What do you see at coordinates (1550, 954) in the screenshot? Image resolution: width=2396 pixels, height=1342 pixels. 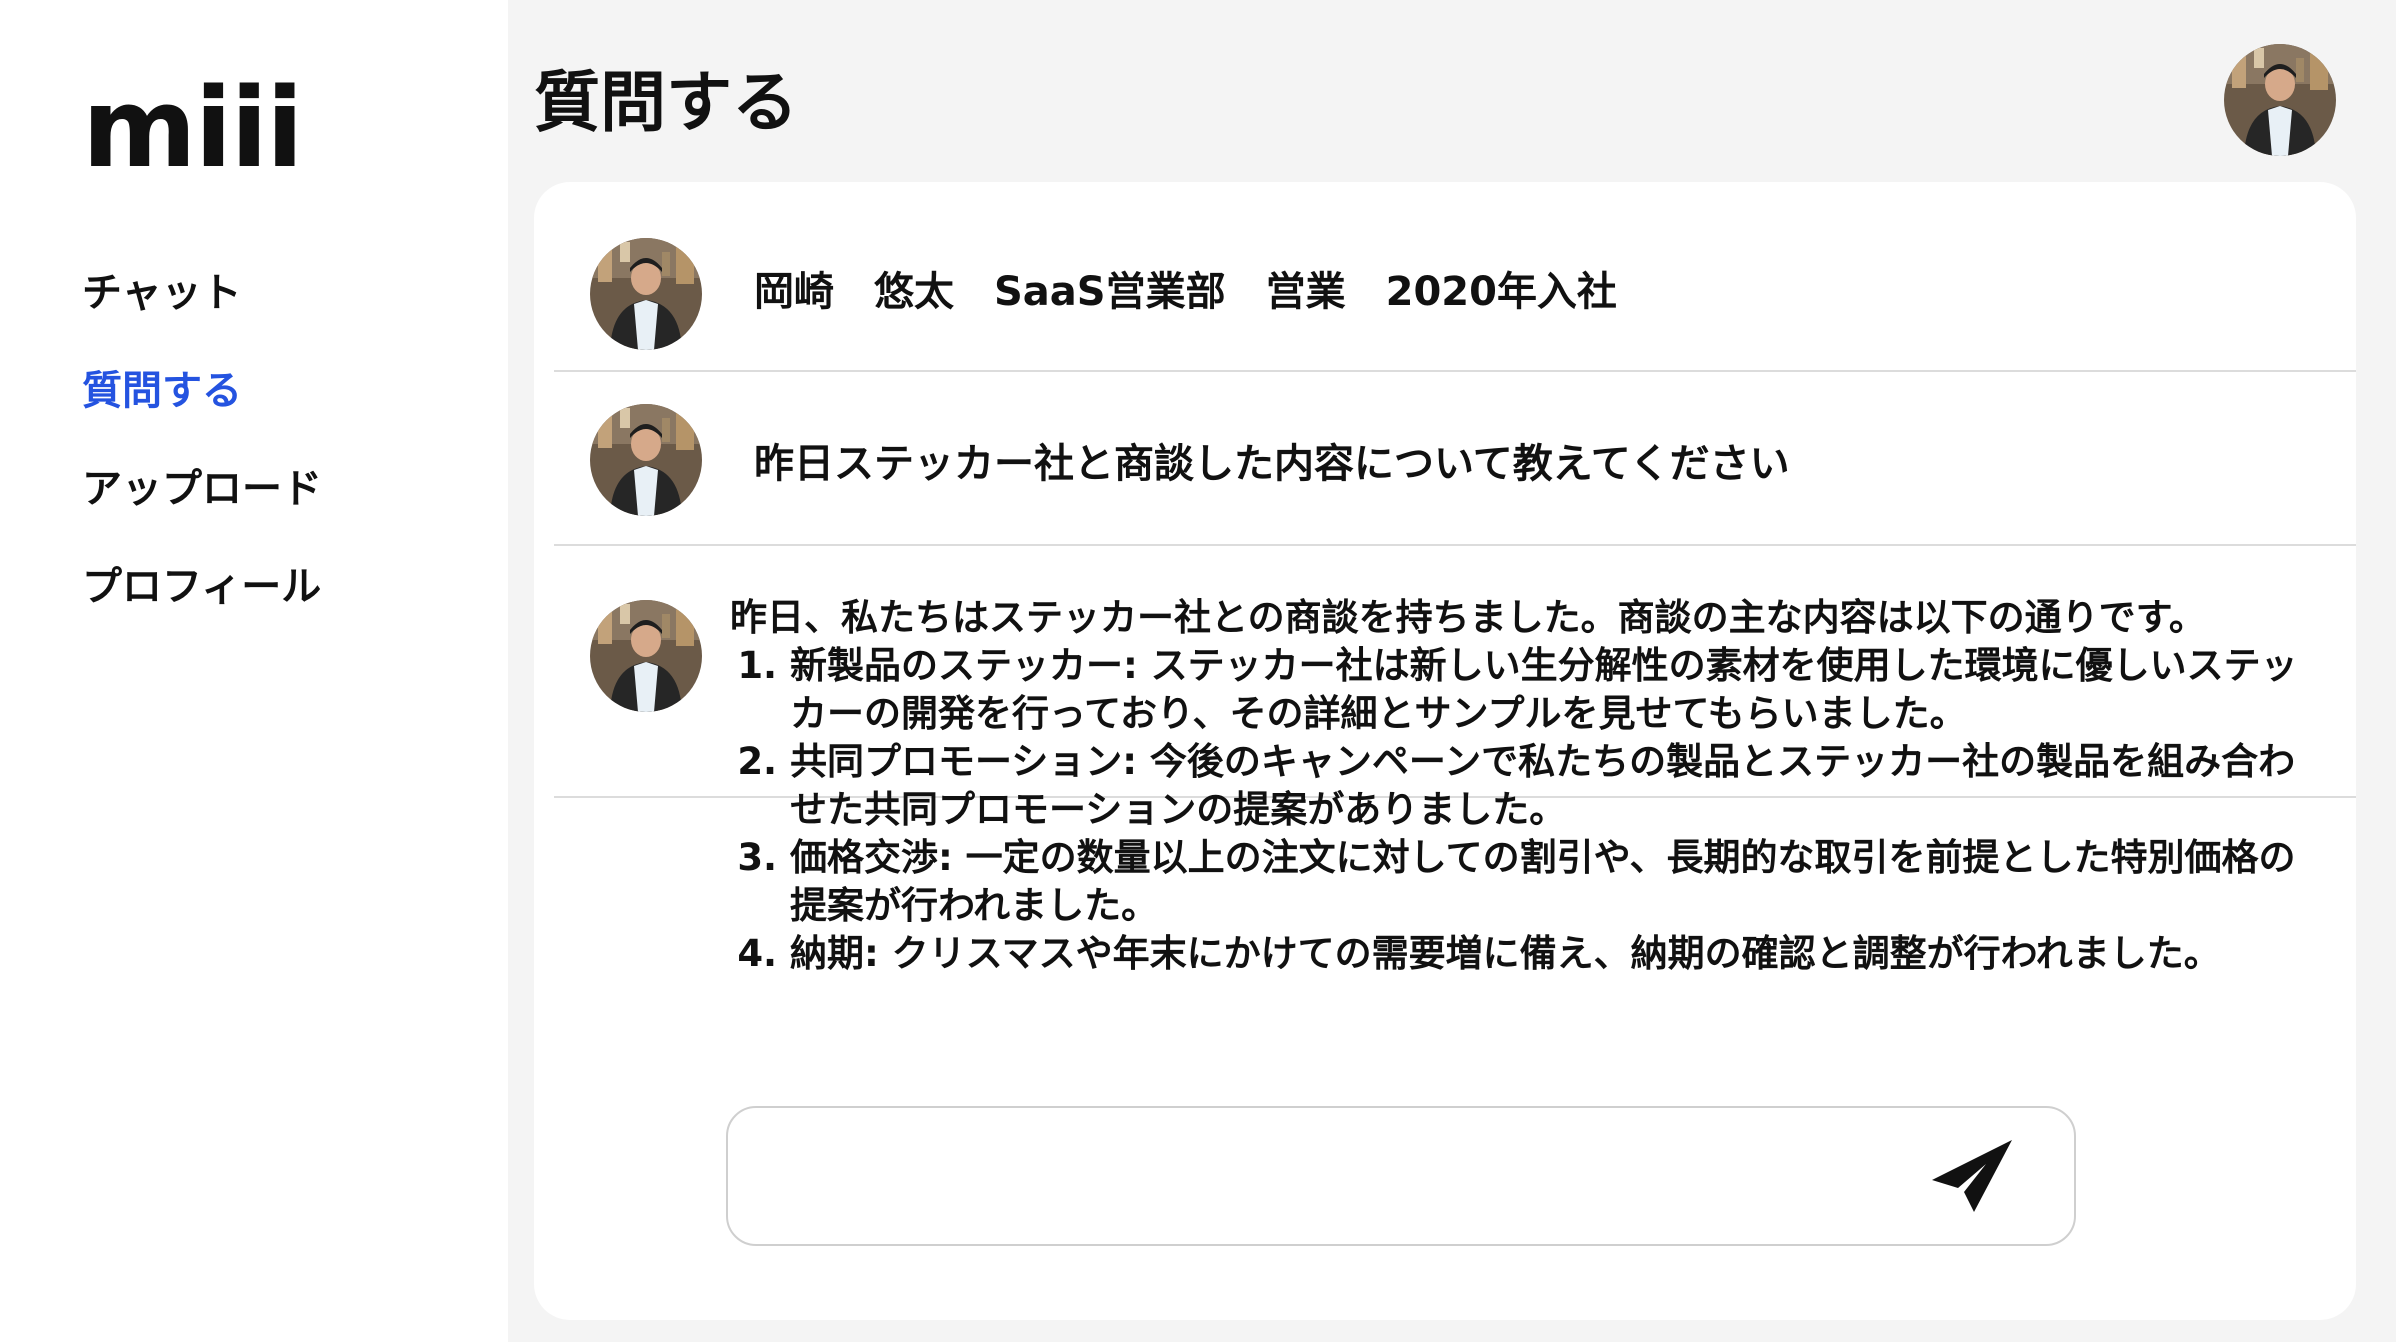 I see `list-item: 納期: クリスマスや年末にかけての需要増に備え、納期の確認と調整が行われました。` at bounding box center [1550, 954].